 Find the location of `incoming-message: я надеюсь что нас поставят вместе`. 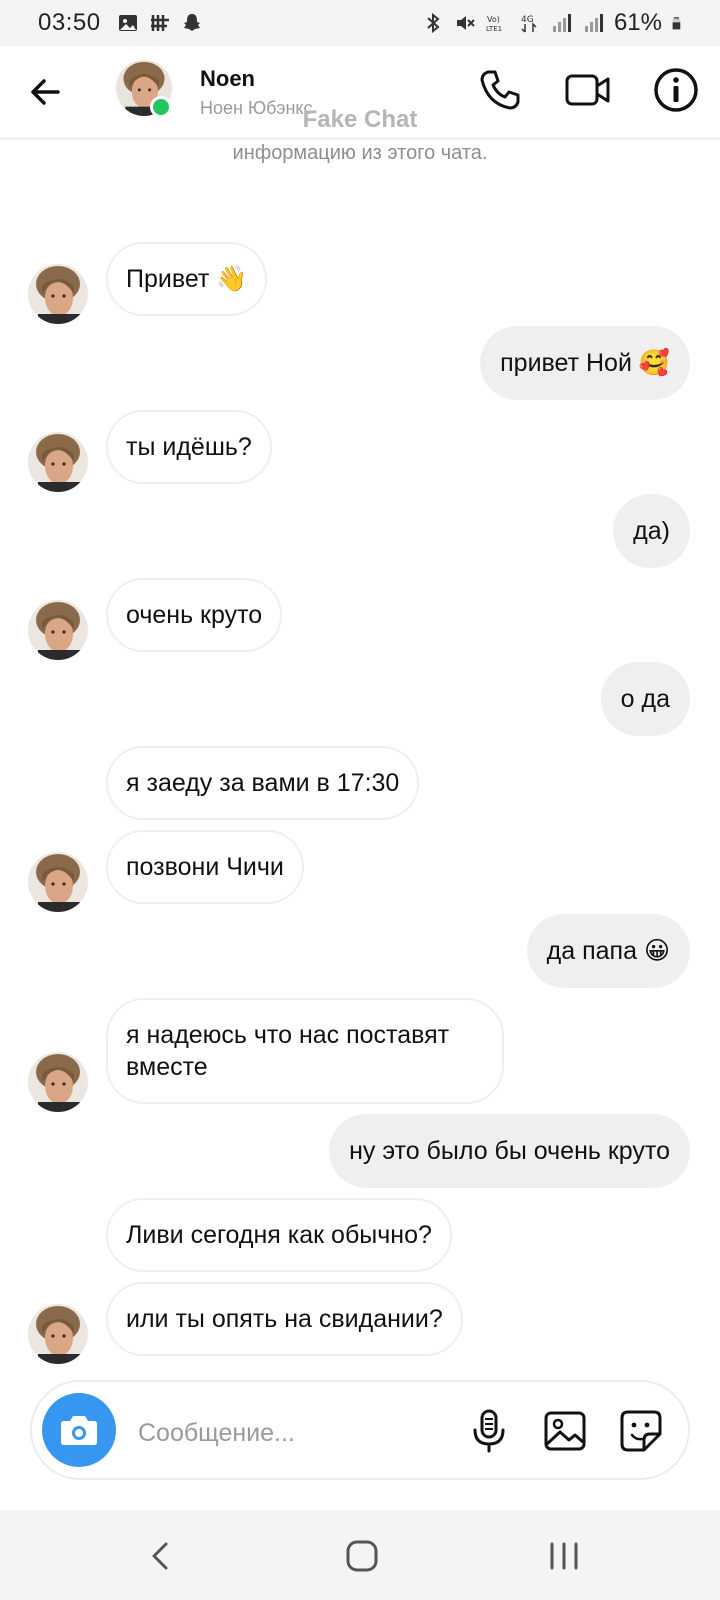

incoming-message: я надеюсь что нас поставят вместе is located at coordinates (305, 1051).